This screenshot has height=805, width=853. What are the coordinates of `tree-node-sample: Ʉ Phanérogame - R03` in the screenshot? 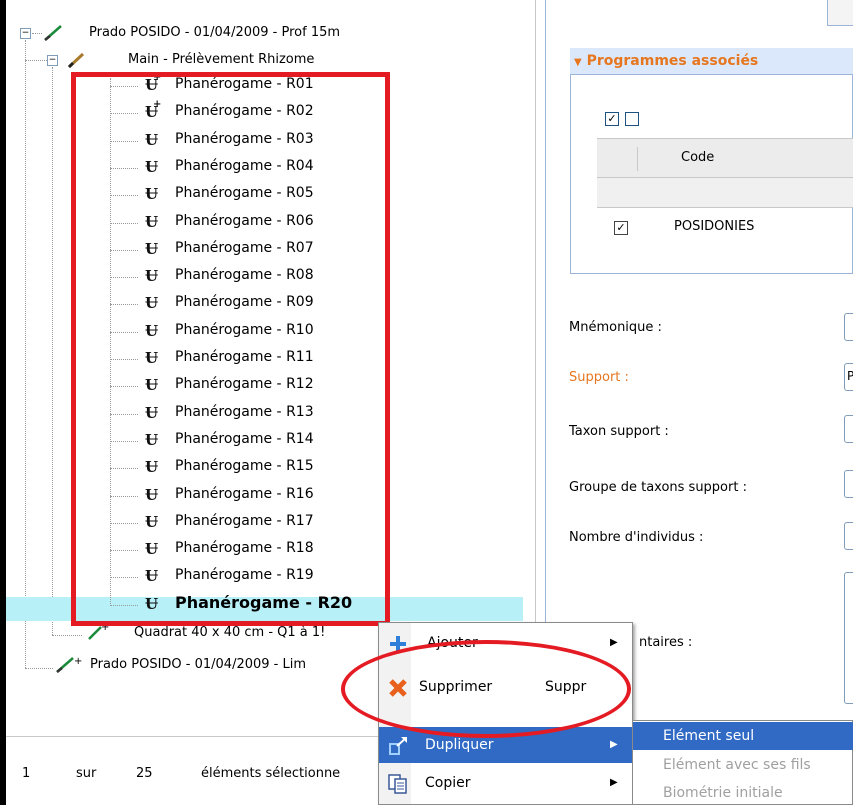 It's located at (196, 140).